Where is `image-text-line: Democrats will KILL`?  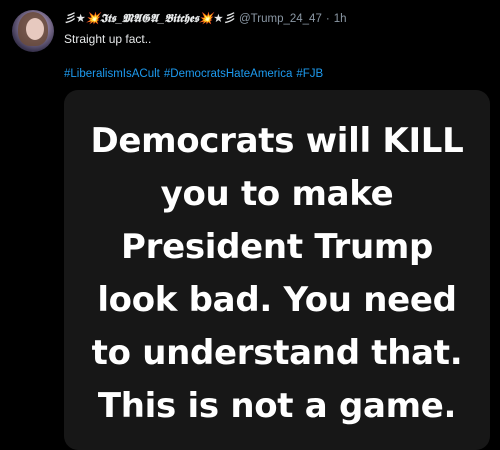
image-text-line: Democrats will KILL is located at coordinates (277, 141).